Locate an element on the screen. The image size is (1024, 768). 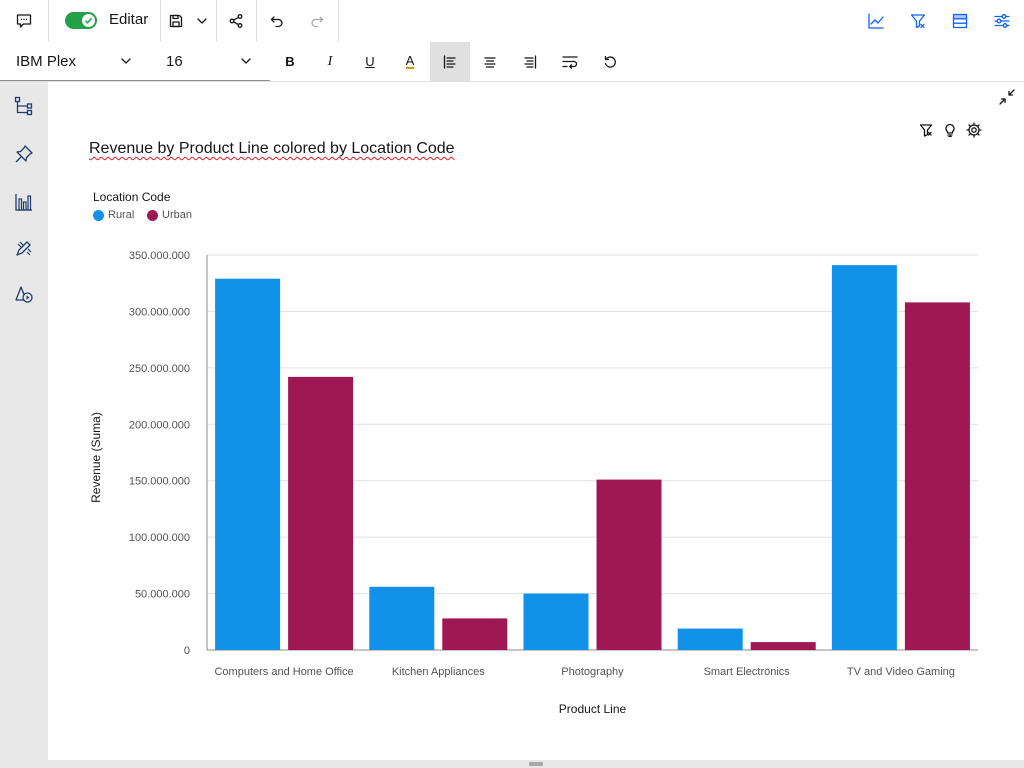
comment-icon is located at coordinates (24, 21).